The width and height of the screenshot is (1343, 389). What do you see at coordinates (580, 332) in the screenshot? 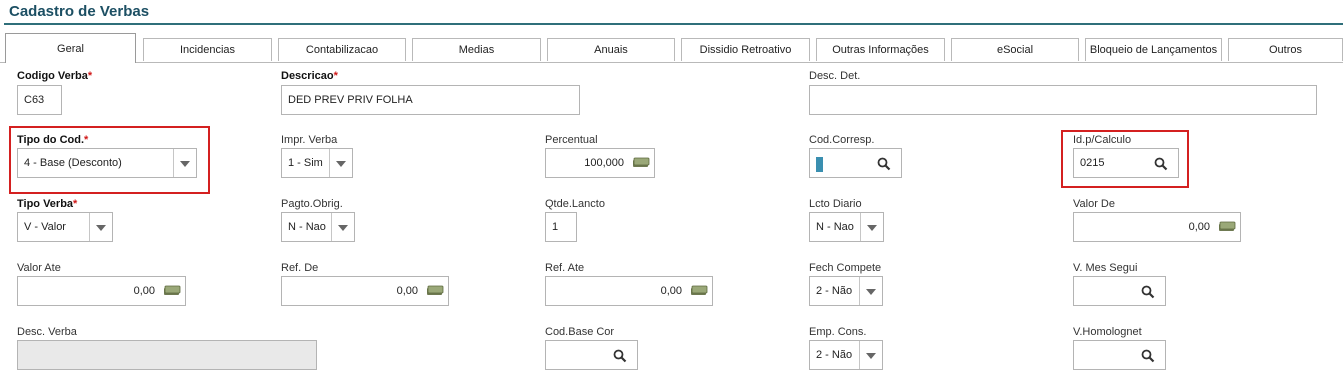
I see `cod-base-cor-label: Cod.Base Cor` at bounding box center [580, 332].